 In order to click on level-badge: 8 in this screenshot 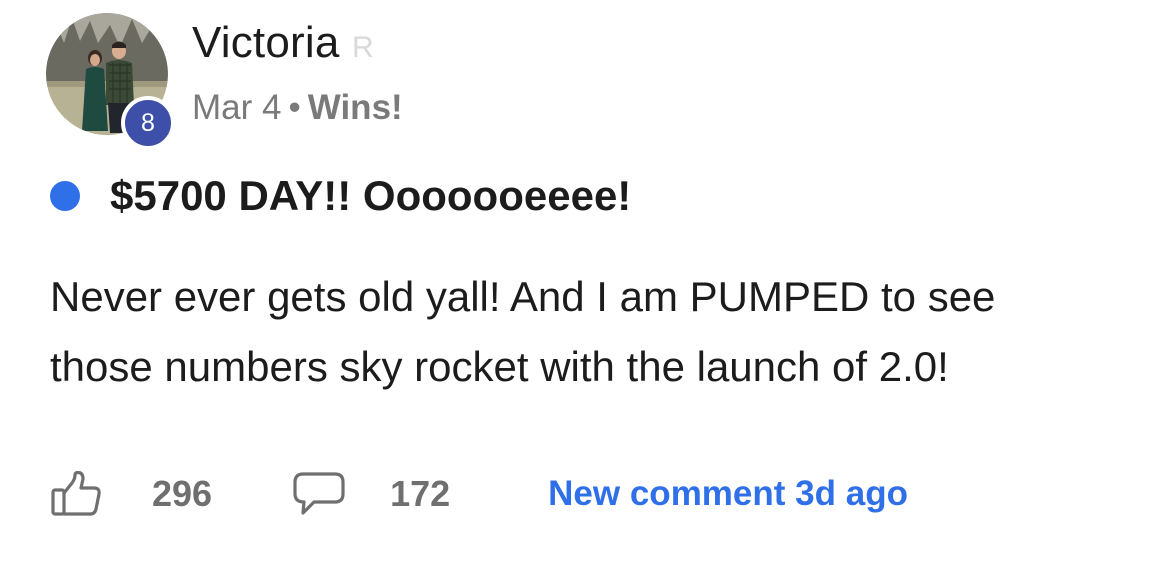, I will do `click(148, 123)`.